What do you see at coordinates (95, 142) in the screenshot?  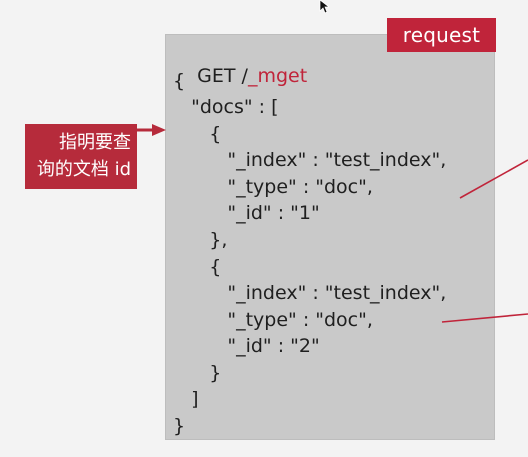 I see `callout-line-1: 指明要查` at bounding box center [95, 142].